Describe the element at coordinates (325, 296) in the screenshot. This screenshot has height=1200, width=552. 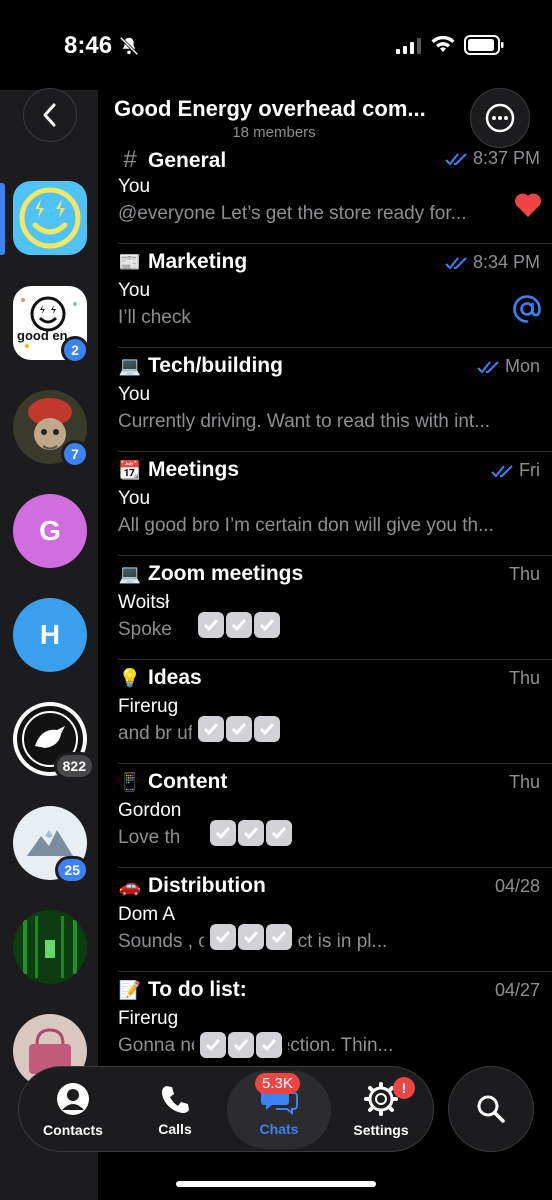
I see `topic-row-marketing: 📰 Marketing 8:34 PM You I’ll check` at that location.